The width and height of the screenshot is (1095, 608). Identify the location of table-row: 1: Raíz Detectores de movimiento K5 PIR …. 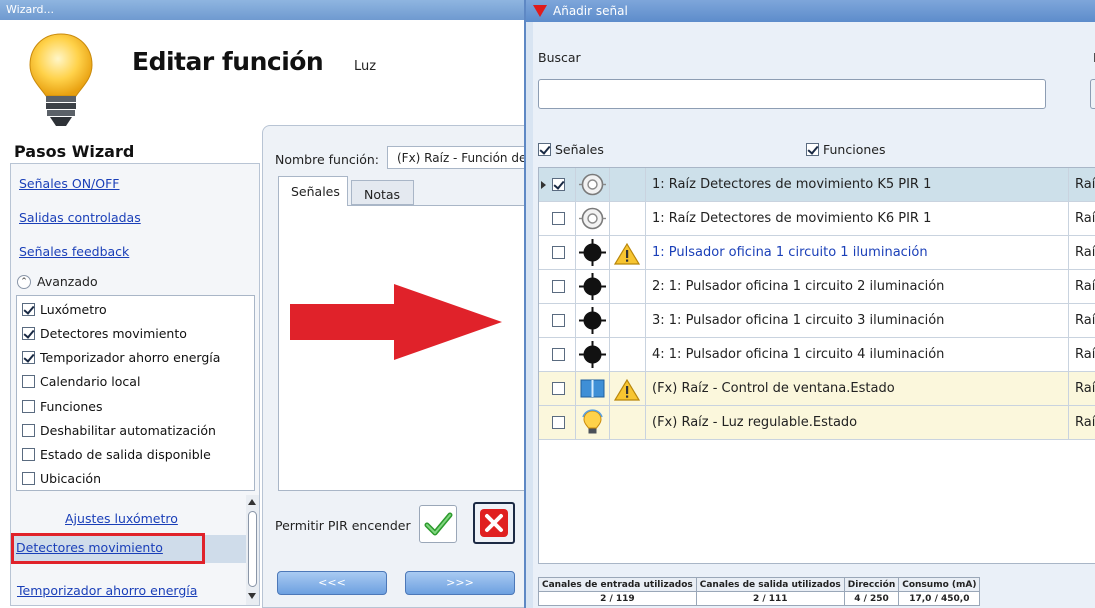
(817, 185).